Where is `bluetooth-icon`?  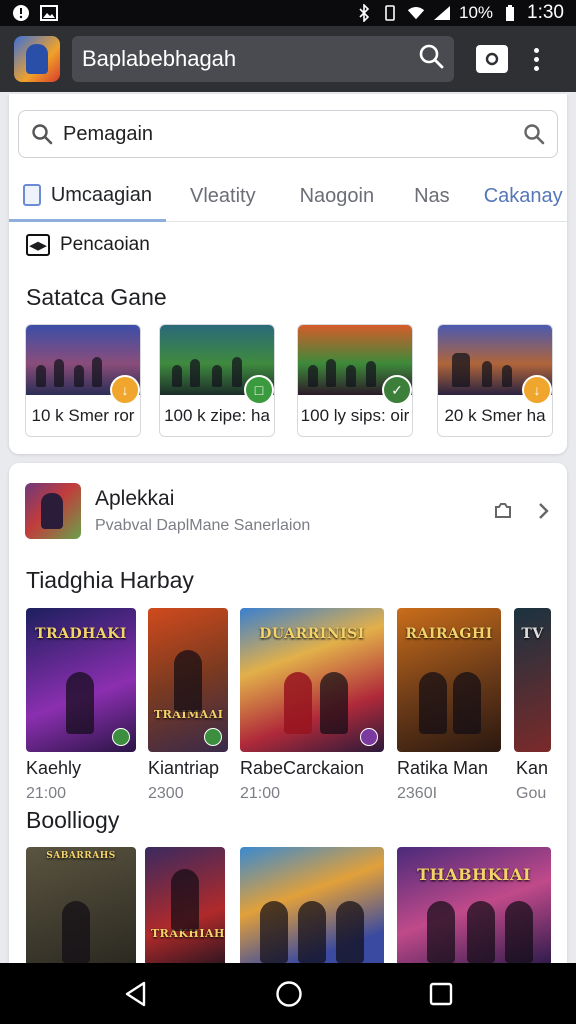
bluetooth-icon is located at coordinates (364, 13).